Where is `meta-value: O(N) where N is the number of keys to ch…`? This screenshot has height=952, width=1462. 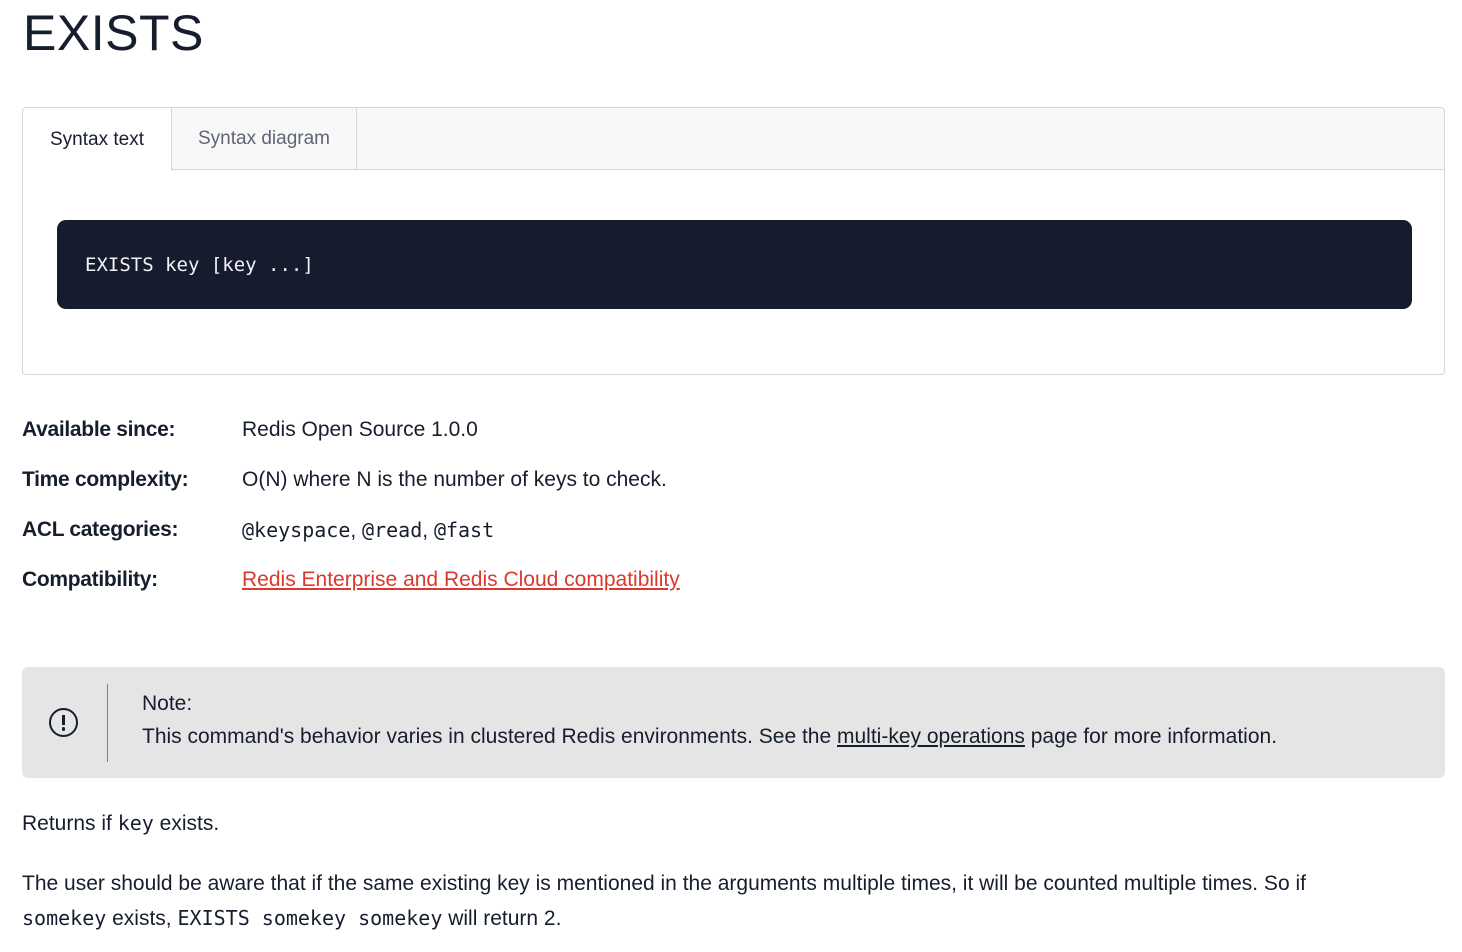 meta-value: O(N) where N is the number of keys to ch… is located at coordinates (454, 479).